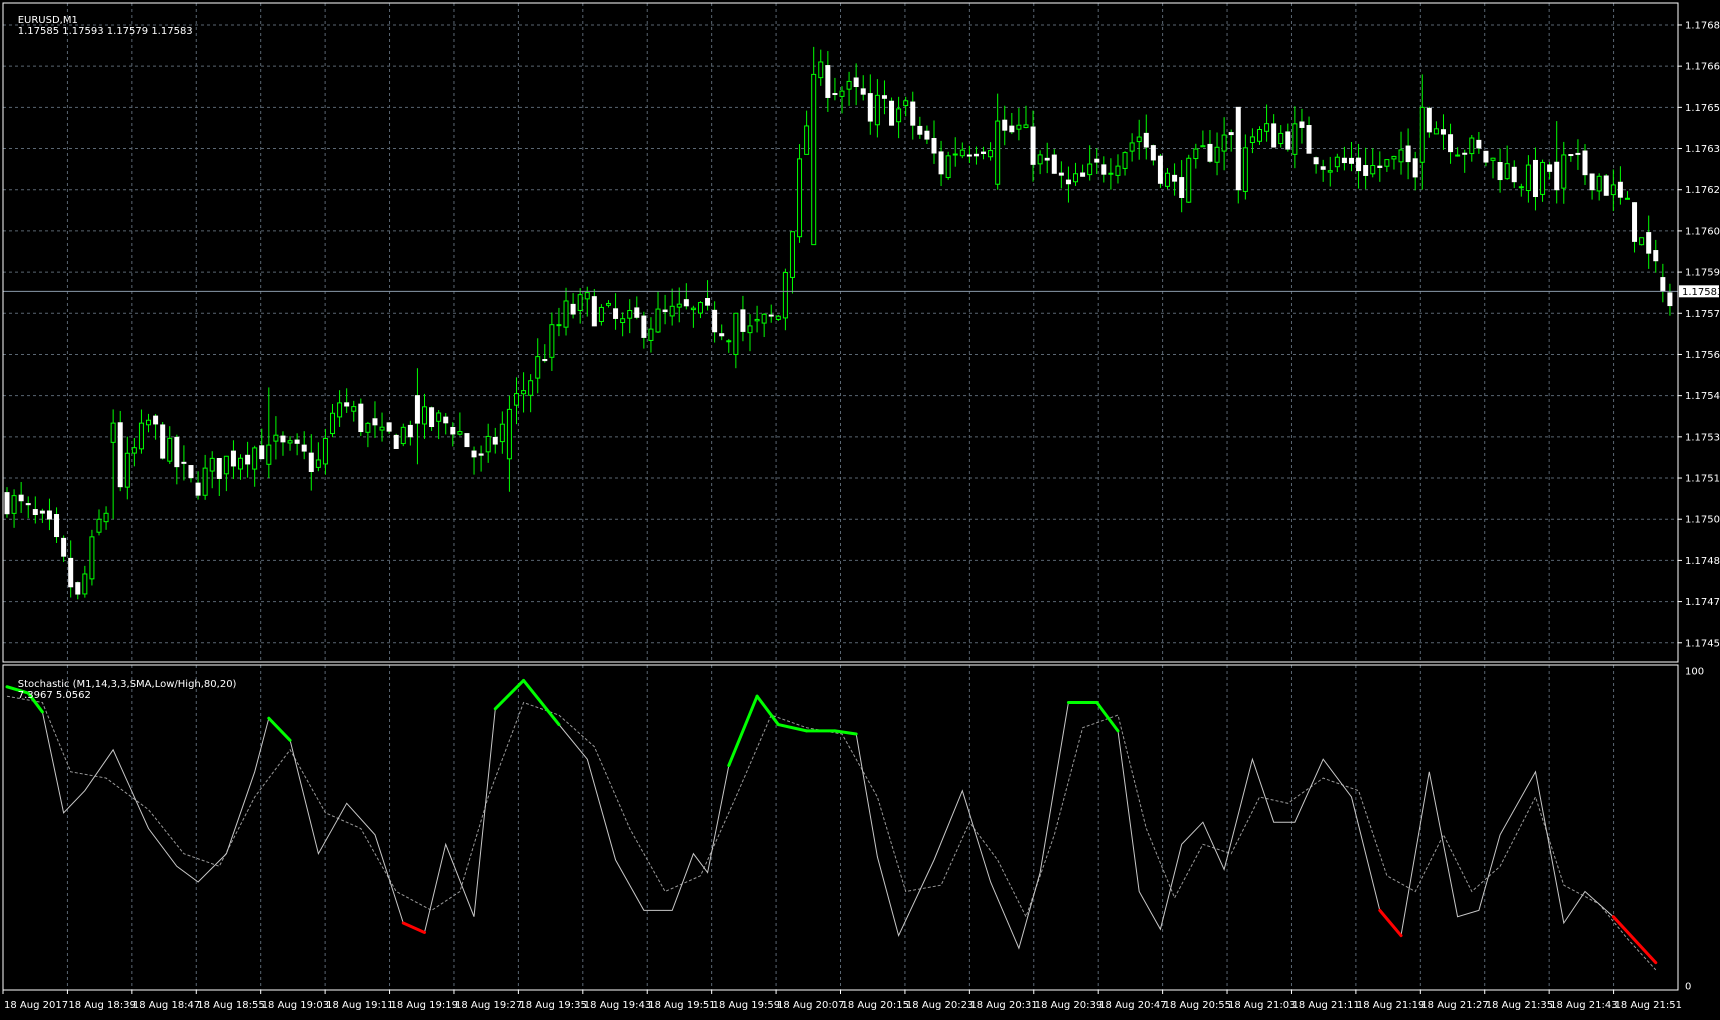 The height and width of the screenshot is (1020, 1720). What do you see at coordinates (617, 1005) in the screenshot?
I see `time-tick-label: 18 Aug 19:43` at bounding box center [617, 1005].